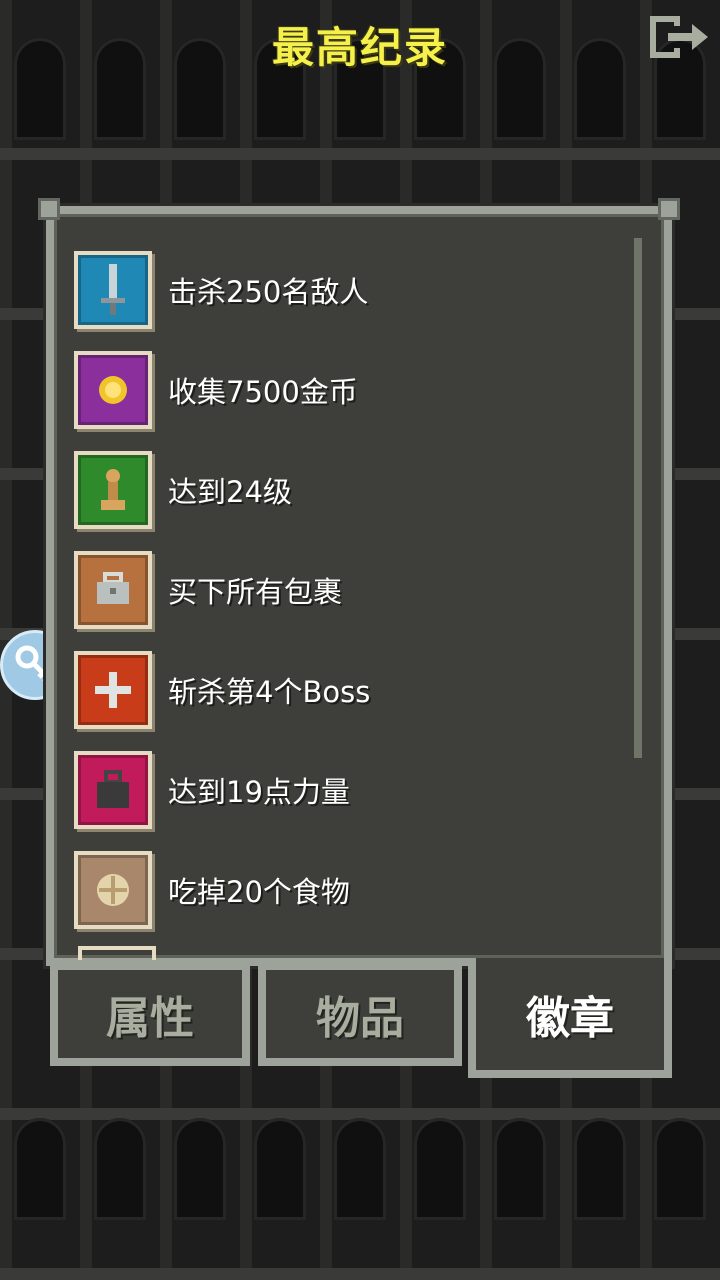 This screenshot has height=1280, width=720. I want to click on list-item: 达到24级, so click(354, 490).